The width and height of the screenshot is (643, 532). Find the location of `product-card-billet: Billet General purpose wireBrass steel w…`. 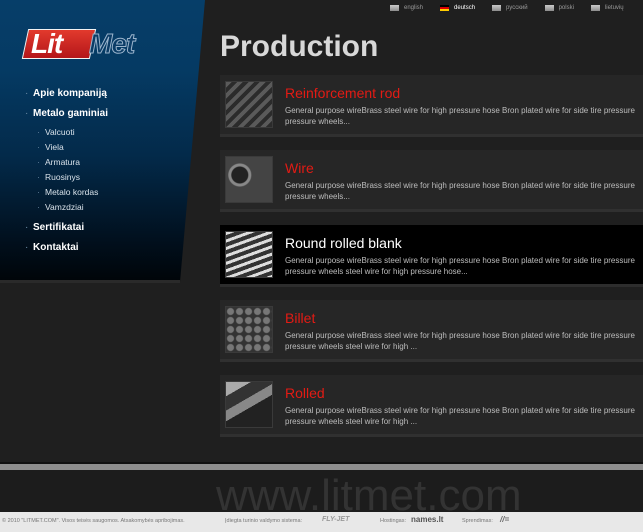

product-card-billet: Billet General purpose wireBrass steel w… is located at coordinates (431, 331).